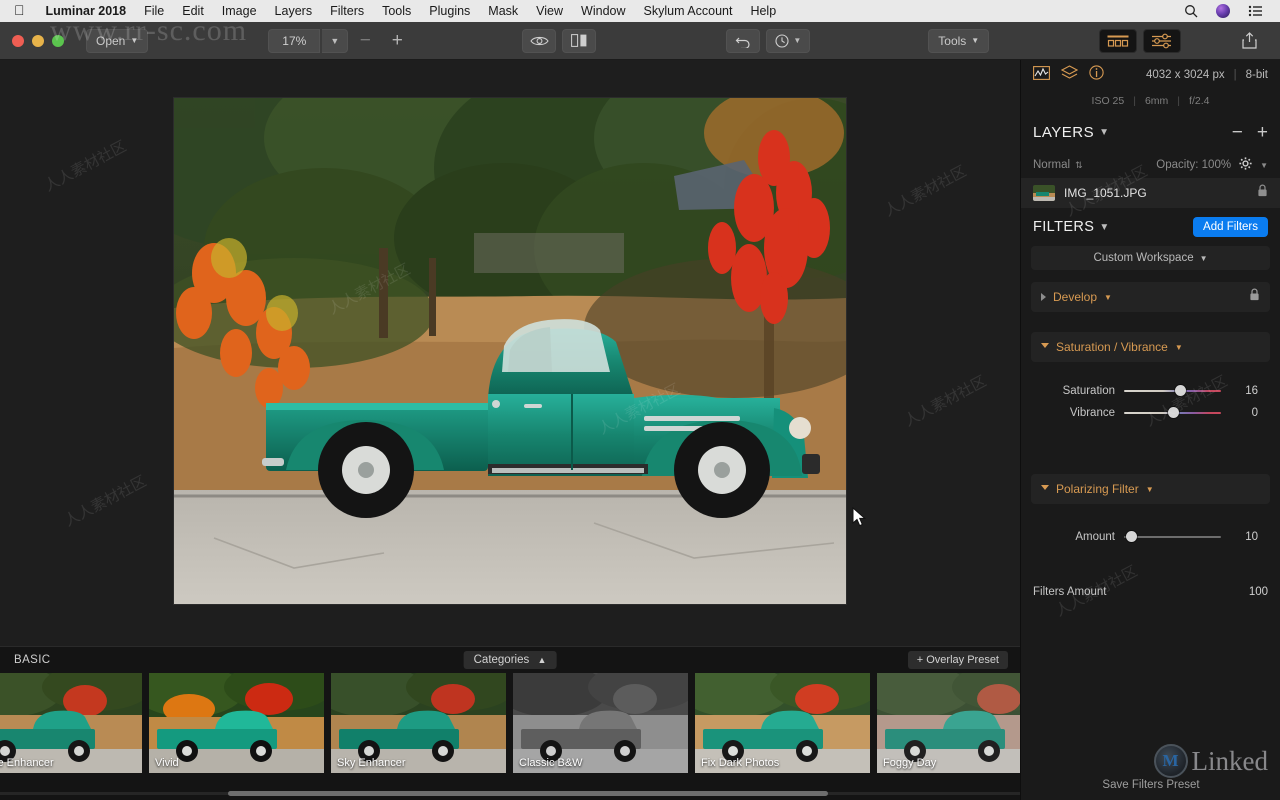  What do you see at coordinates (579, 40) in the screenshot?
I see `split-compare-icon` at bounding box center [579, 40].